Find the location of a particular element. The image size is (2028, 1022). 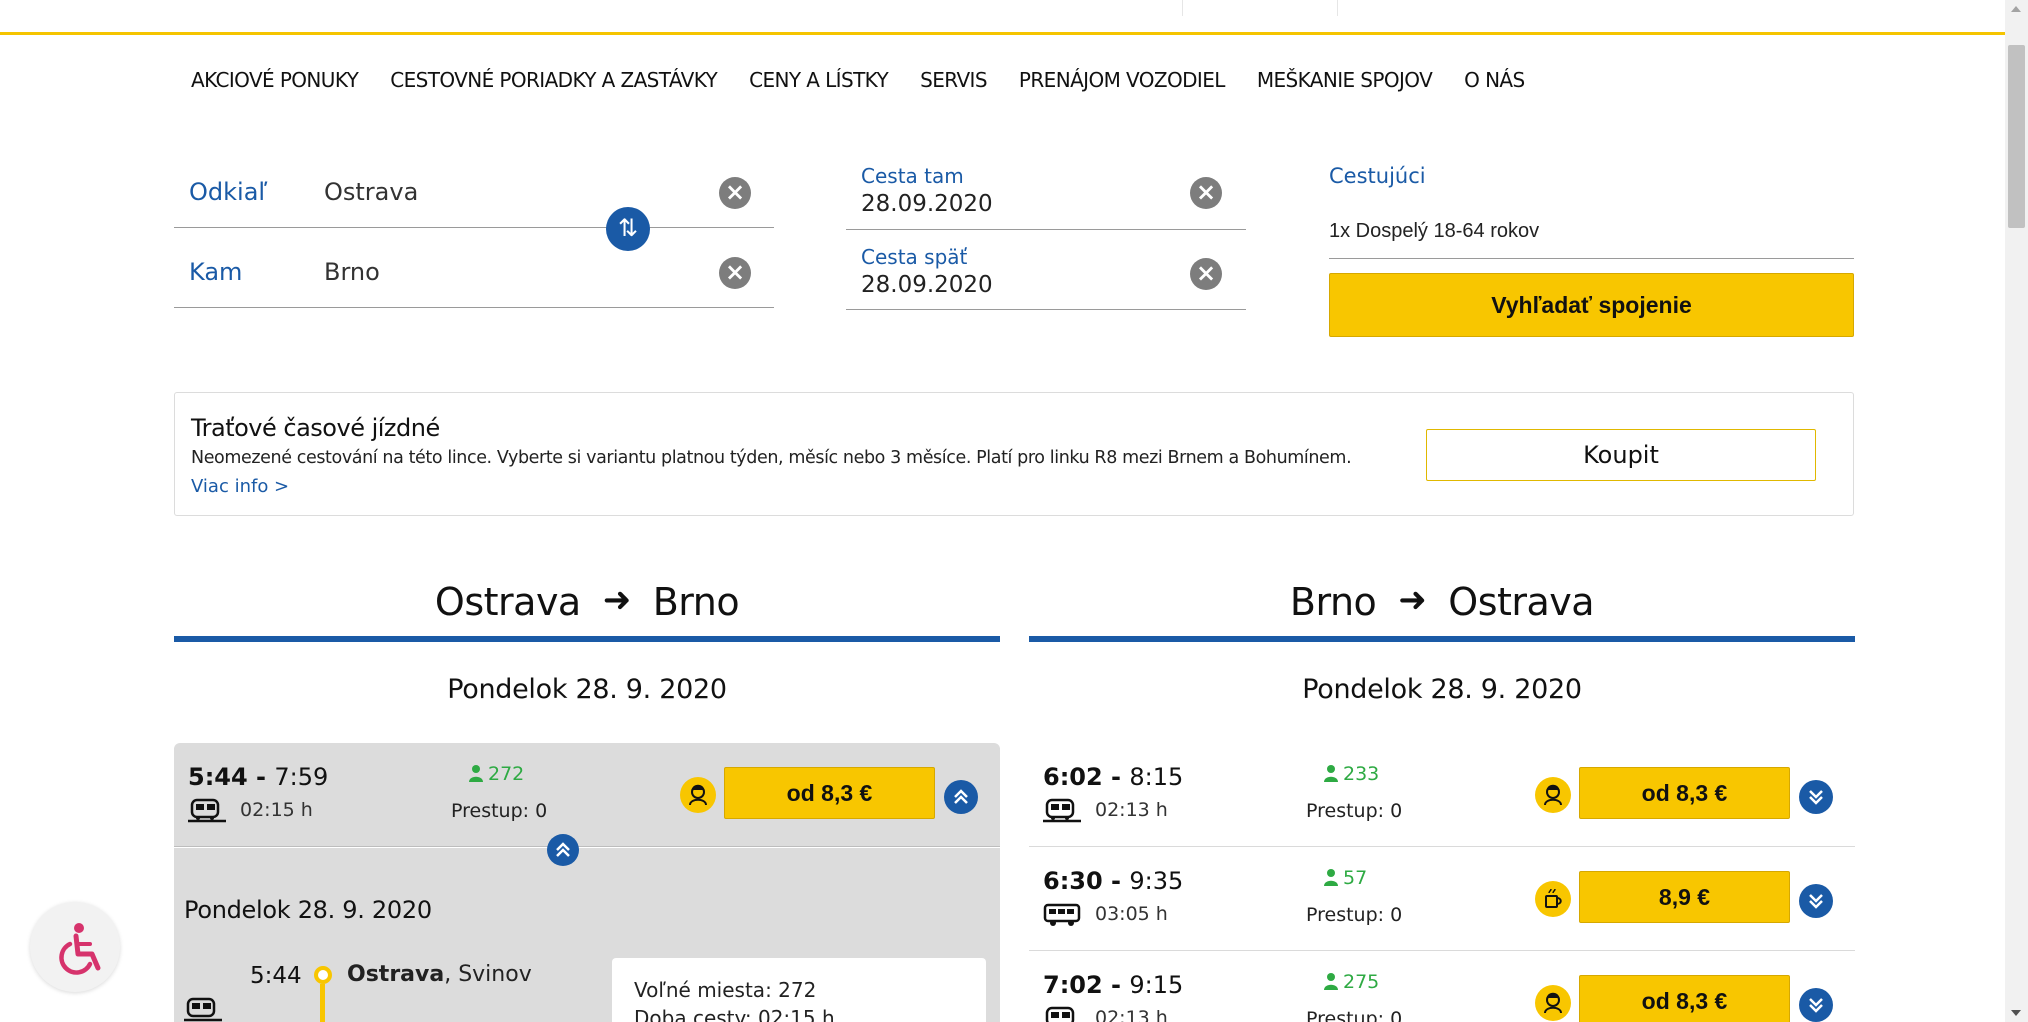

connection-duration: 02:15 h is located at coordinates (276, 810).